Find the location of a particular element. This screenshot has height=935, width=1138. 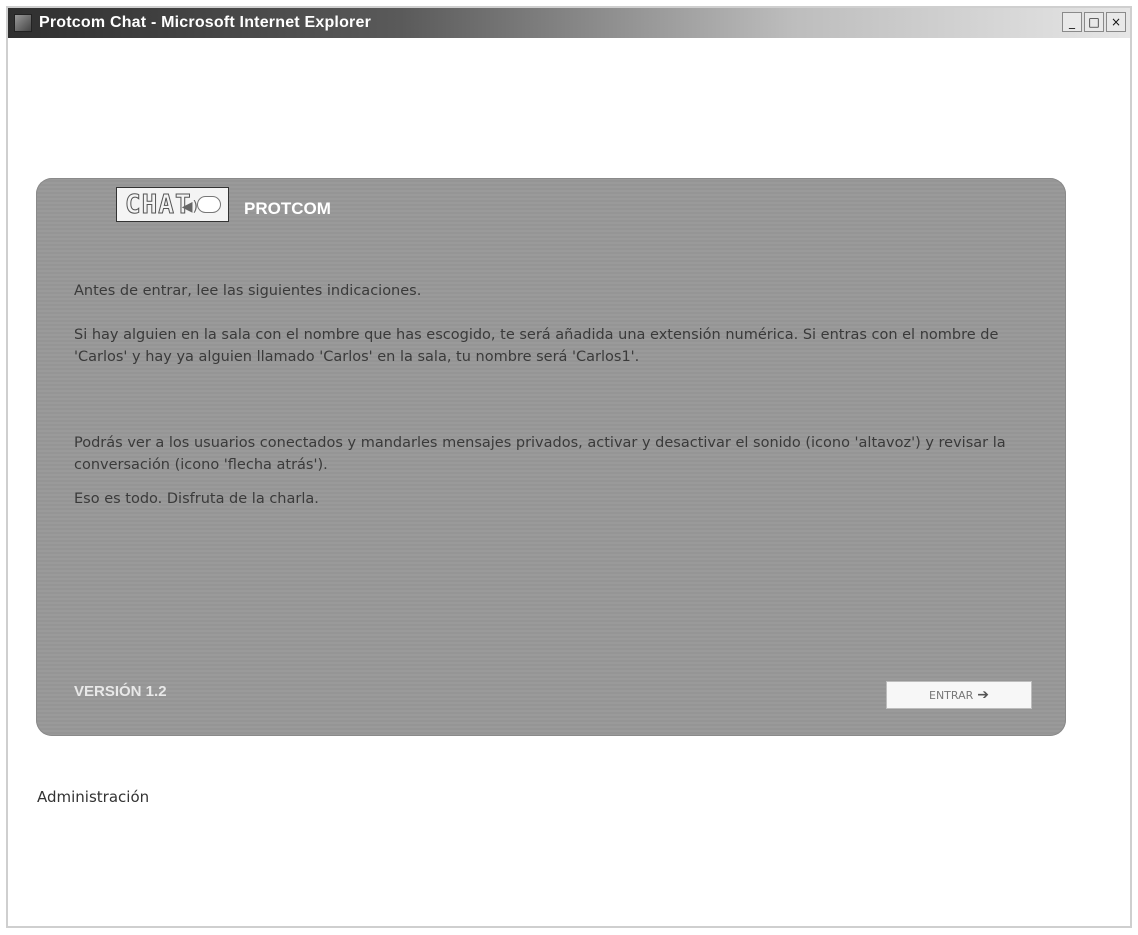

window-controls: _ □ × is located at coordinates (1094, 22).